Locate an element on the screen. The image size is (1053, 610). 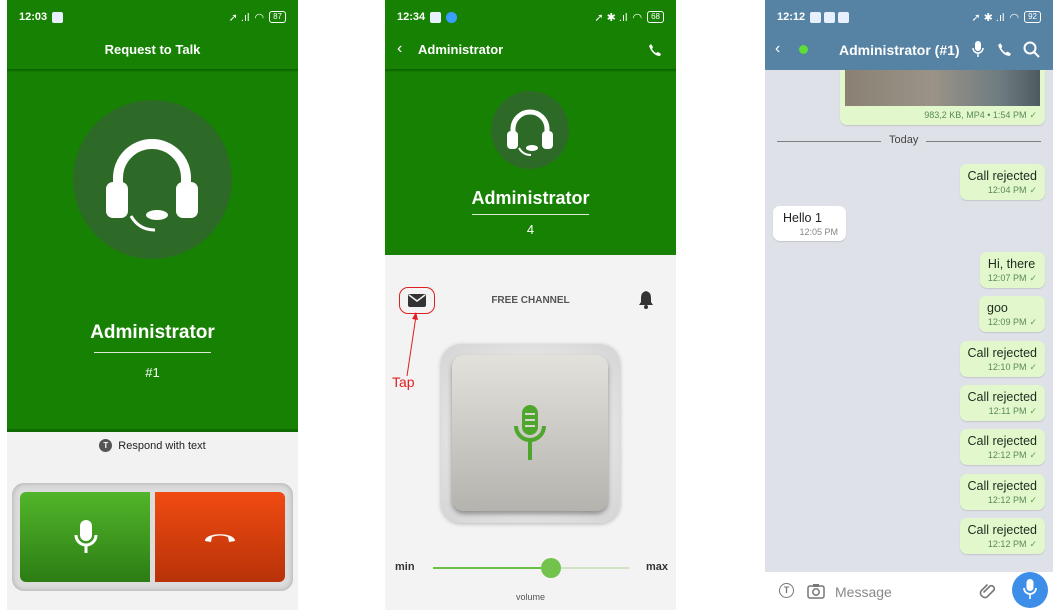
header-title: Administrator is located at coordinates (461, 49).